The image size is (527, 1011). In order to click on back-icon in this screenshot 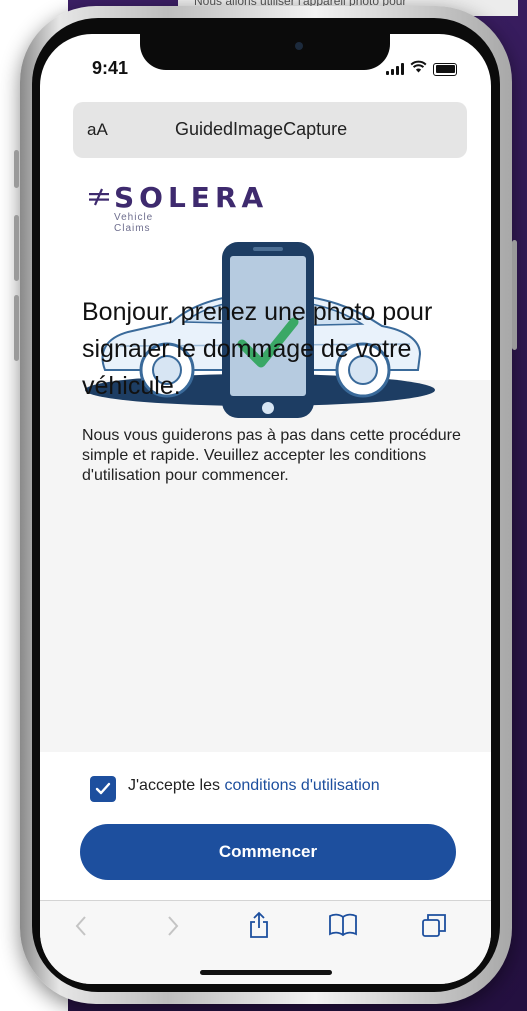, I will do `click(81, 928)`.